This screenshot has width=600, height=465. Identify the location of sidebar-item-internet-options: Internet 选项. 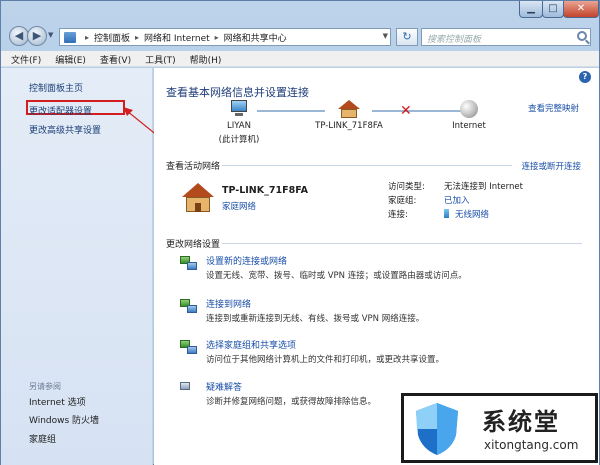
(57, 401).